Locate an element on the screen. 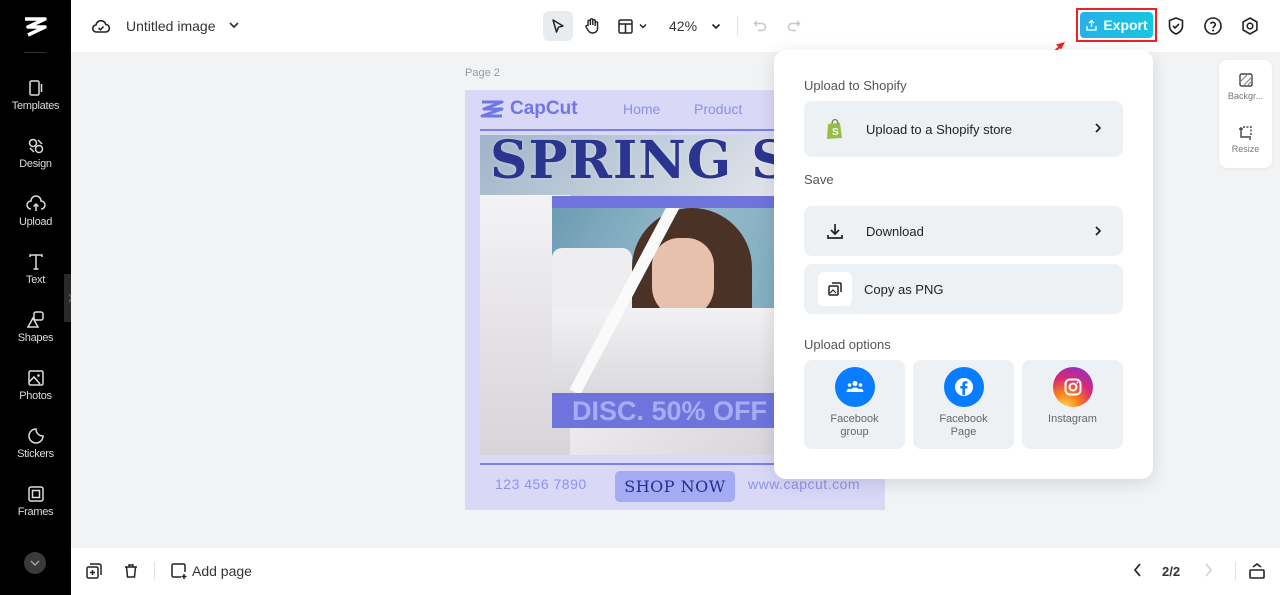  copy-as-png-row: Copy as PNG is located at coordinates (963, 289).